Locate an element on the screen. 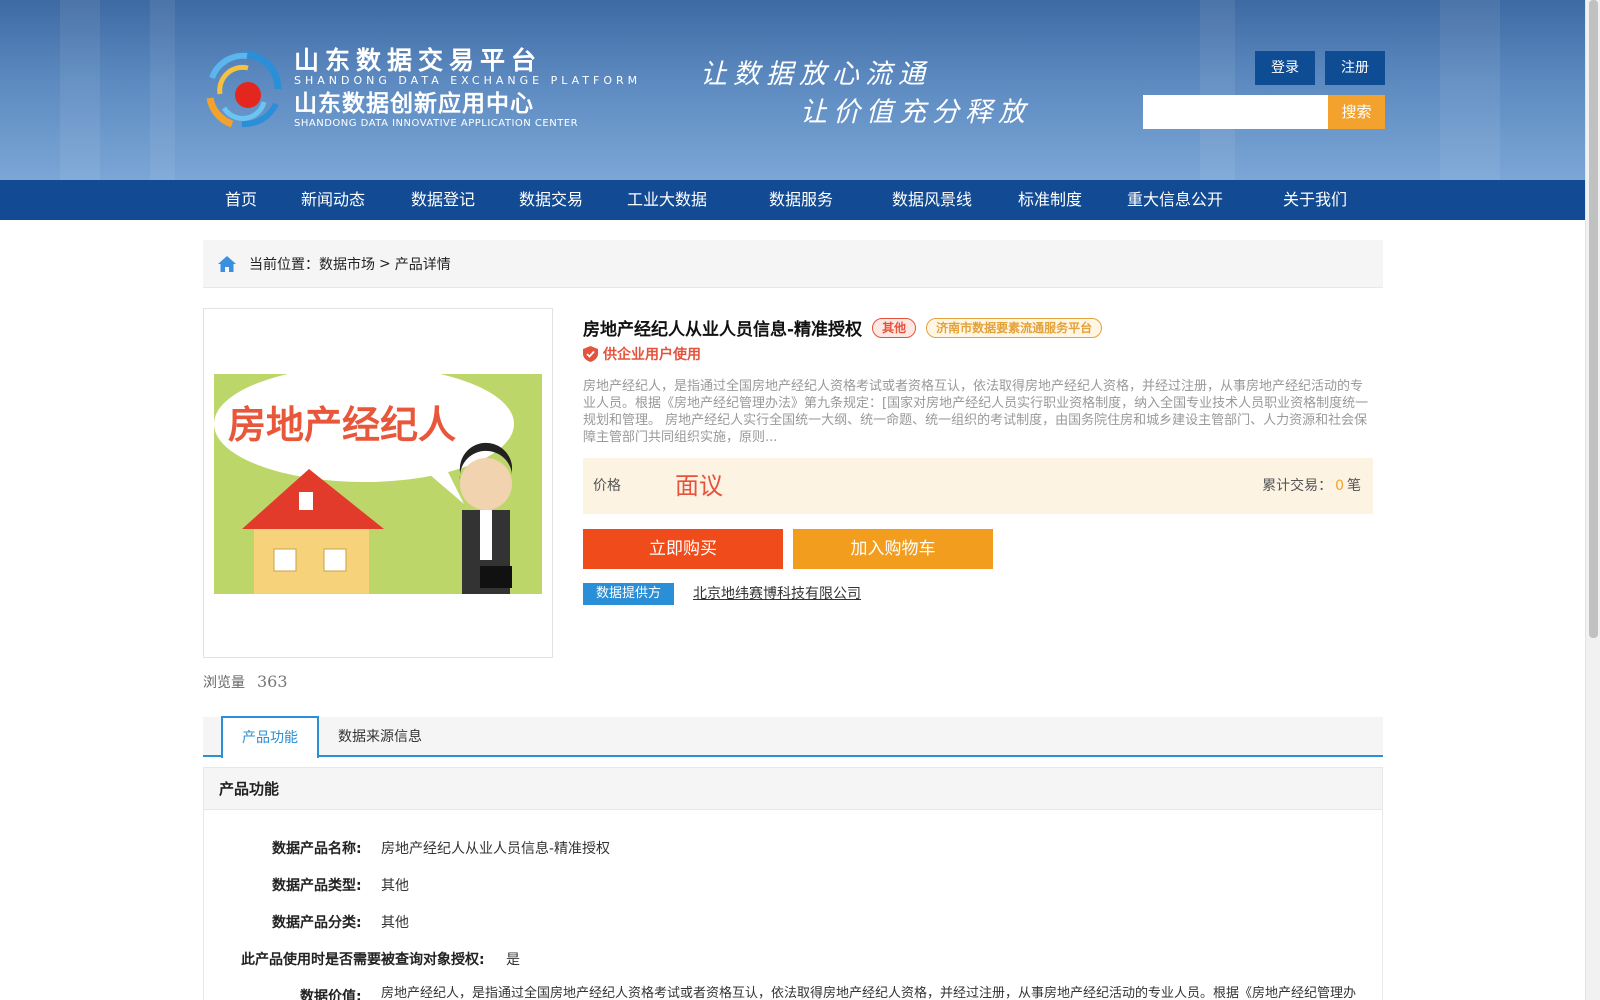  price-box: 价格 面议 累计交易： 0 笔 is located at coordinates (978, 486).